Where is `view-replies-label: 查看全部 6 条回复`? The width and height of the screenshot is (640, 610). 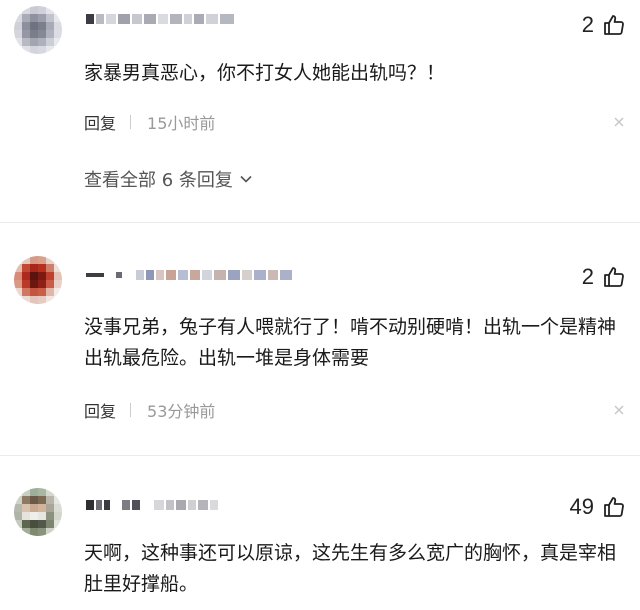 view-replies-label: 查看全部 6 条回复 is located at coordinates (158, 180).